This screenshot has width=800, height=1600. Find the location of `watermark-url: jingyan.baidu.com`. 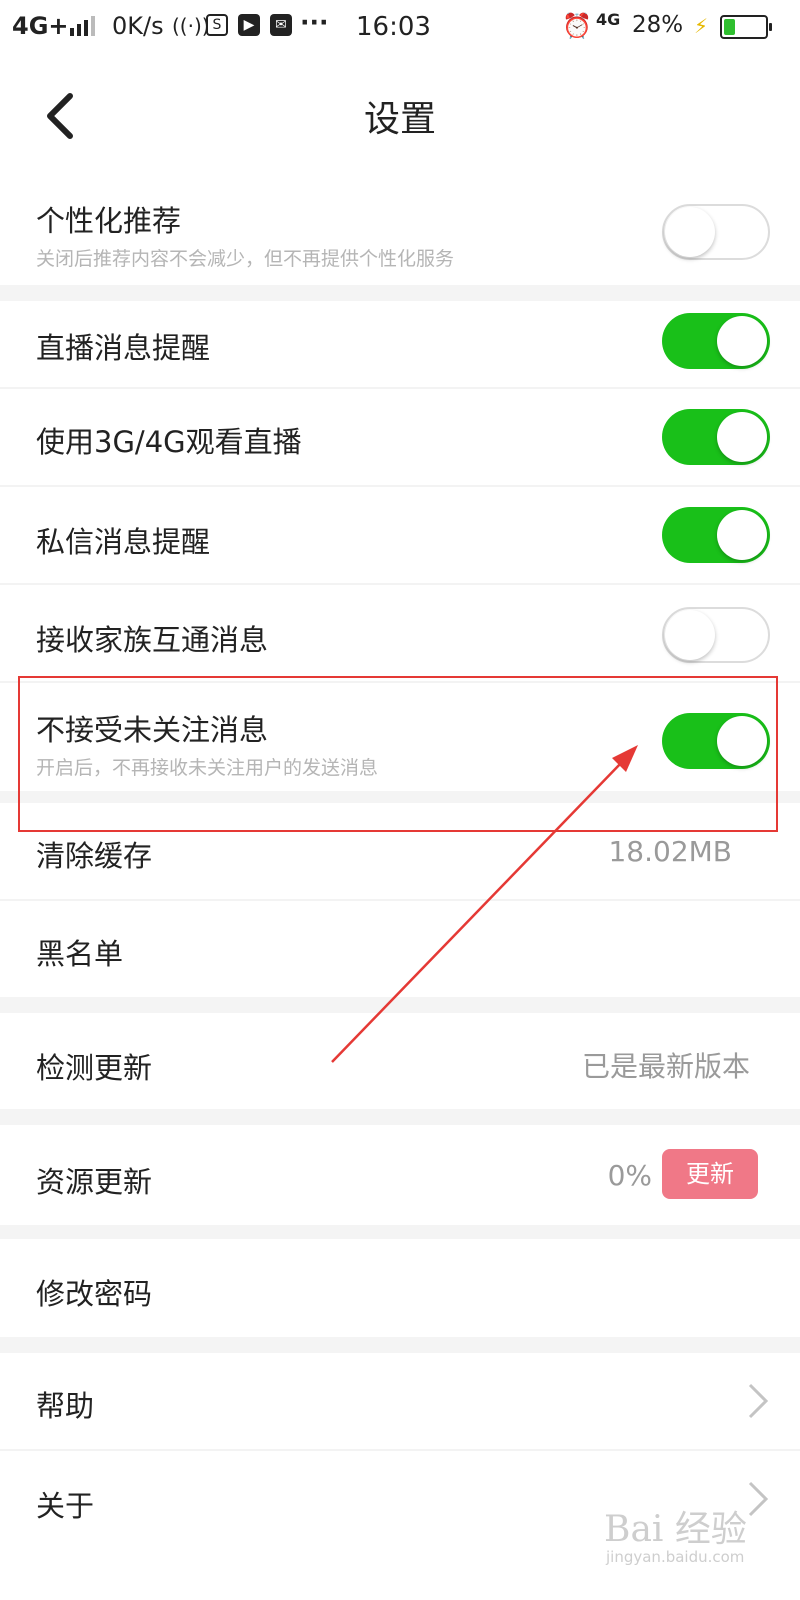

watermark-url: jingyan.baidu.com is located at coordinates (675, 1557).